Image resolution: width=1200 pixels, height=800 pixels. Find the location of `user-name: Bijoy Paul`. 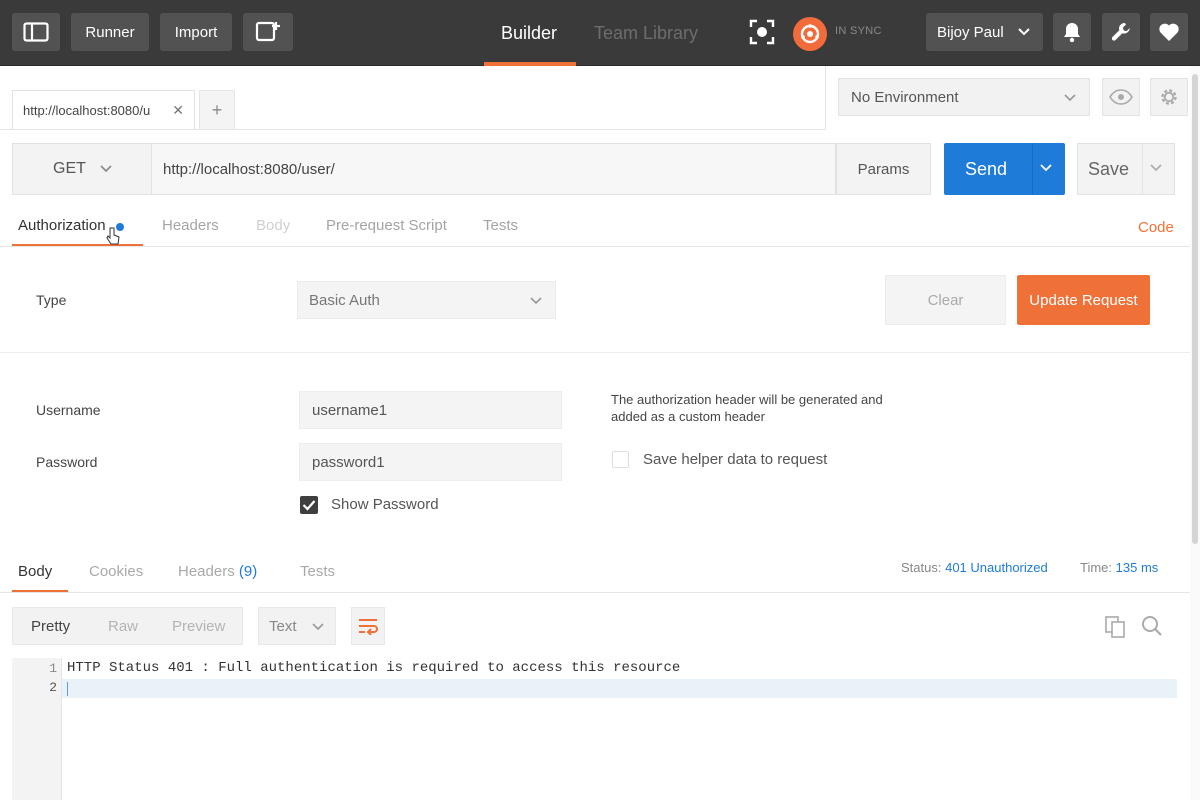

user-name: Bijoy Paul is located at coordinates (970, 32).